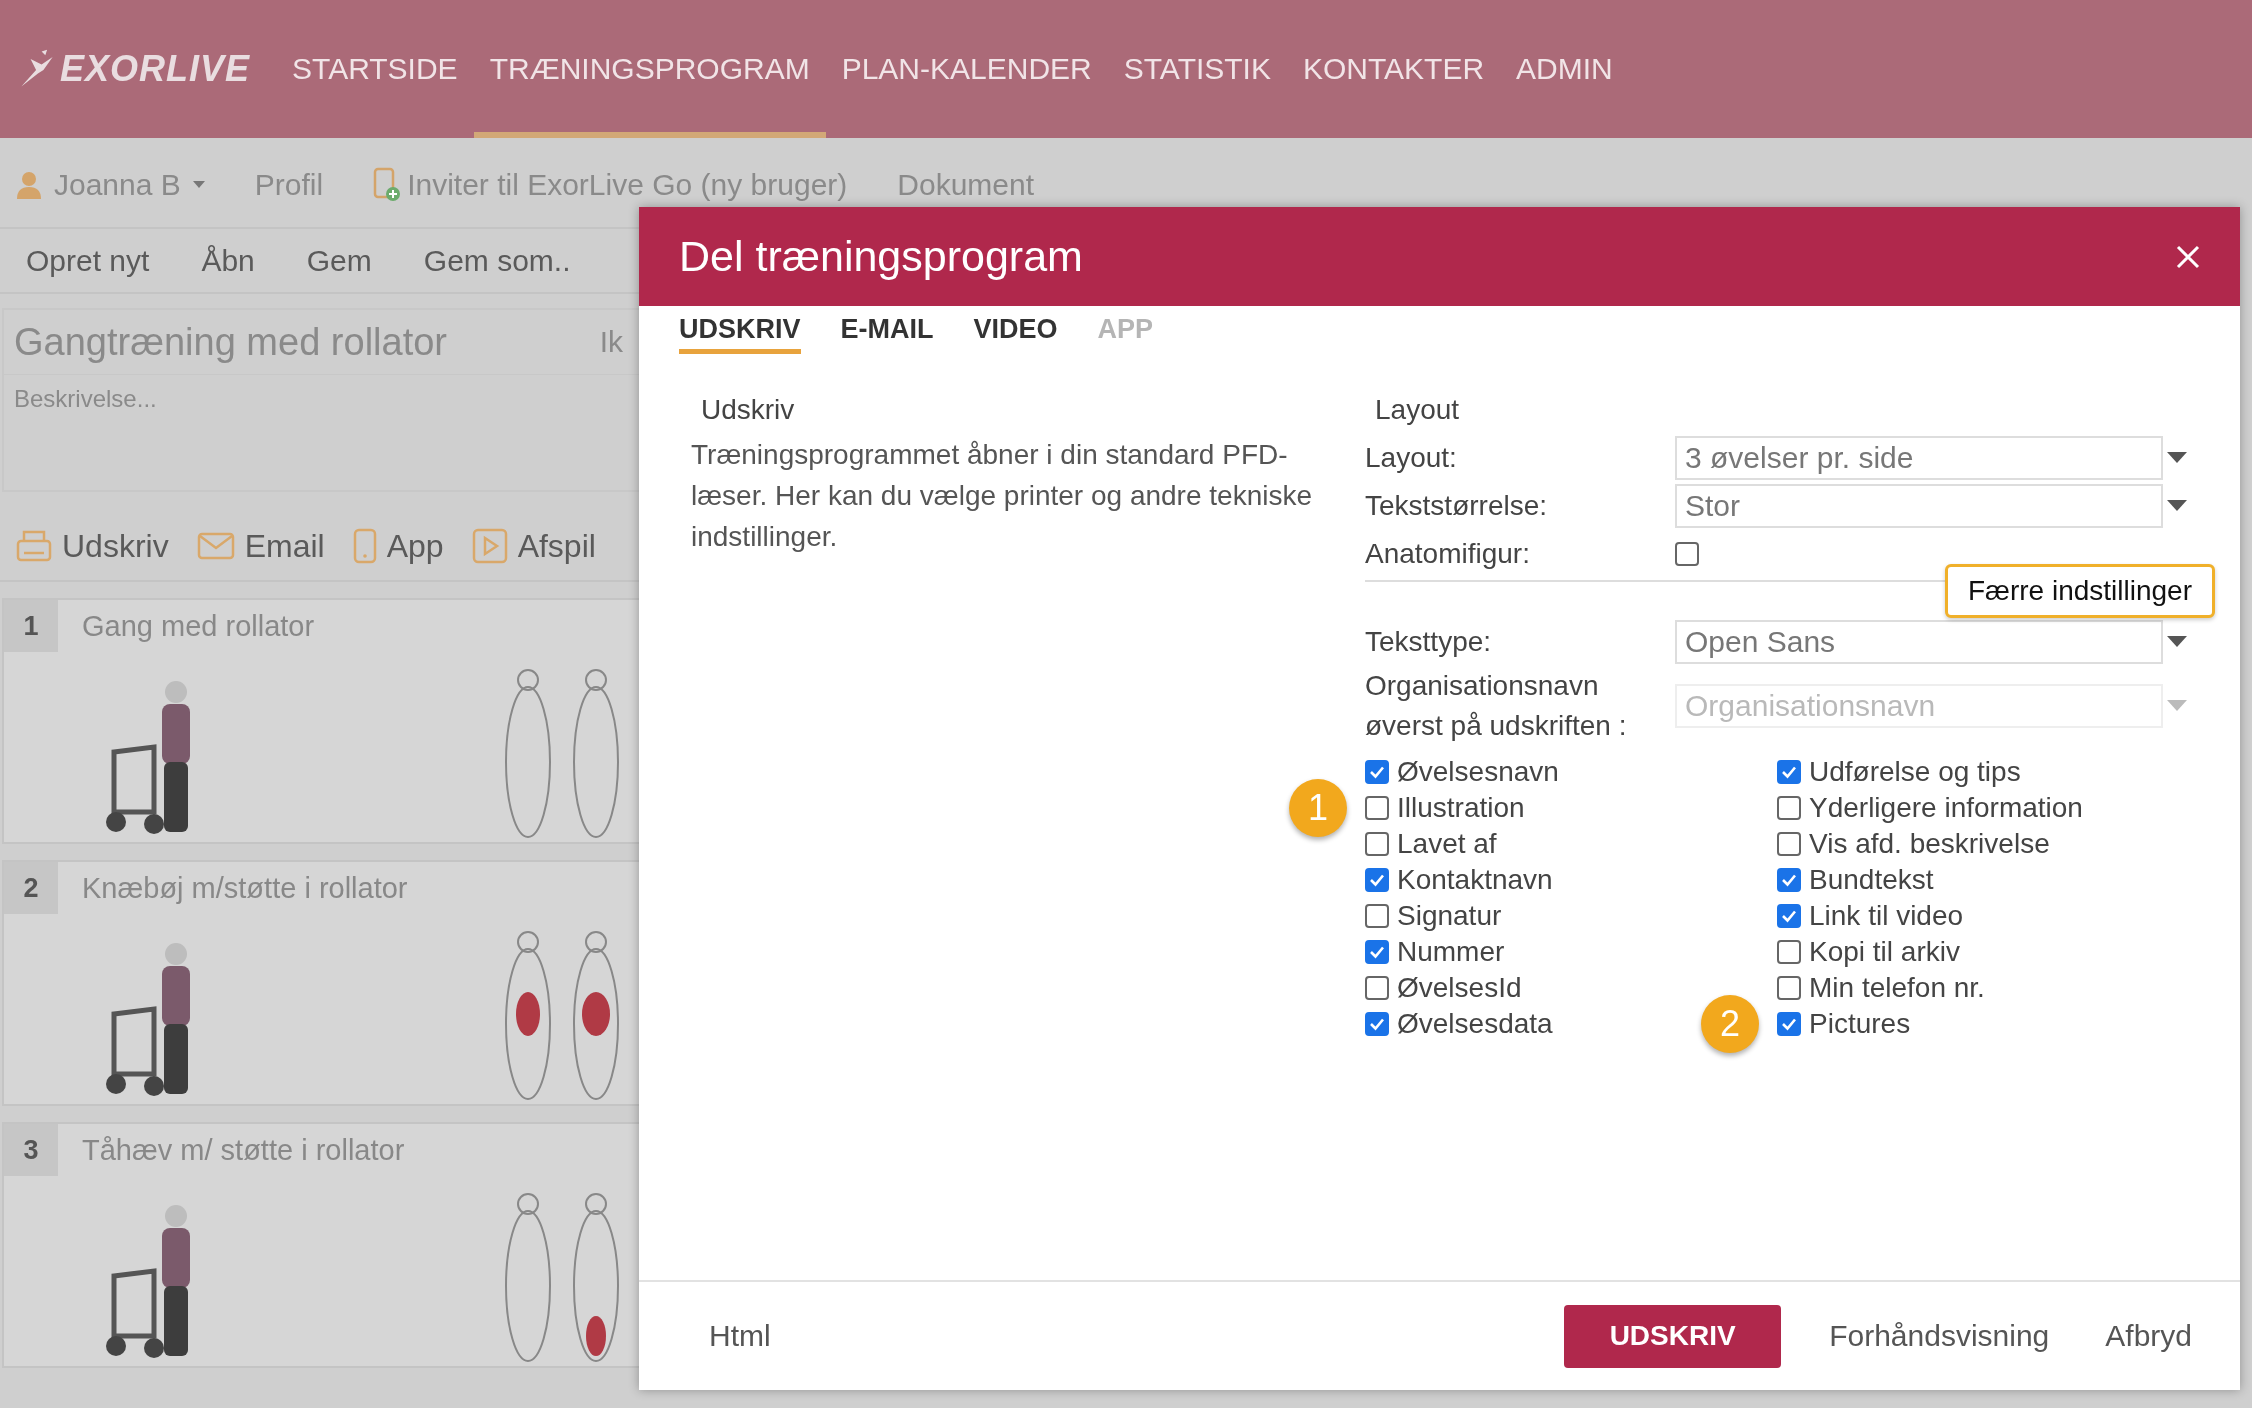 The height and width of the screenshot is (1408, 2252). What do you see at coordinates (1919, 506) in the screenshot?
I see `select-field: Stor` at bounding box center [1919, 506].